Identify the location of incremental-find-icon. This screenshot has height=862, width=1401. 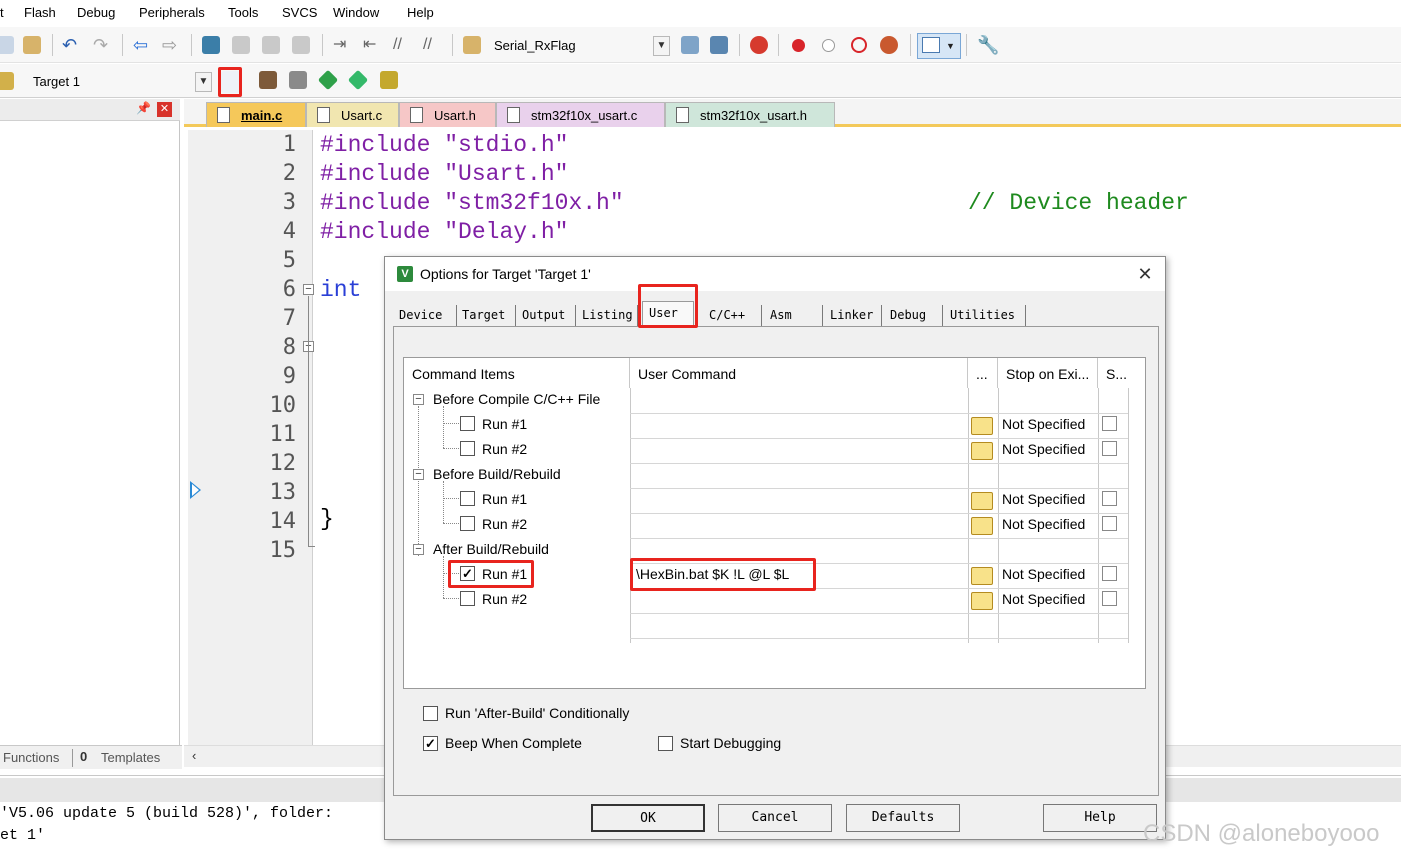
(719, 45).